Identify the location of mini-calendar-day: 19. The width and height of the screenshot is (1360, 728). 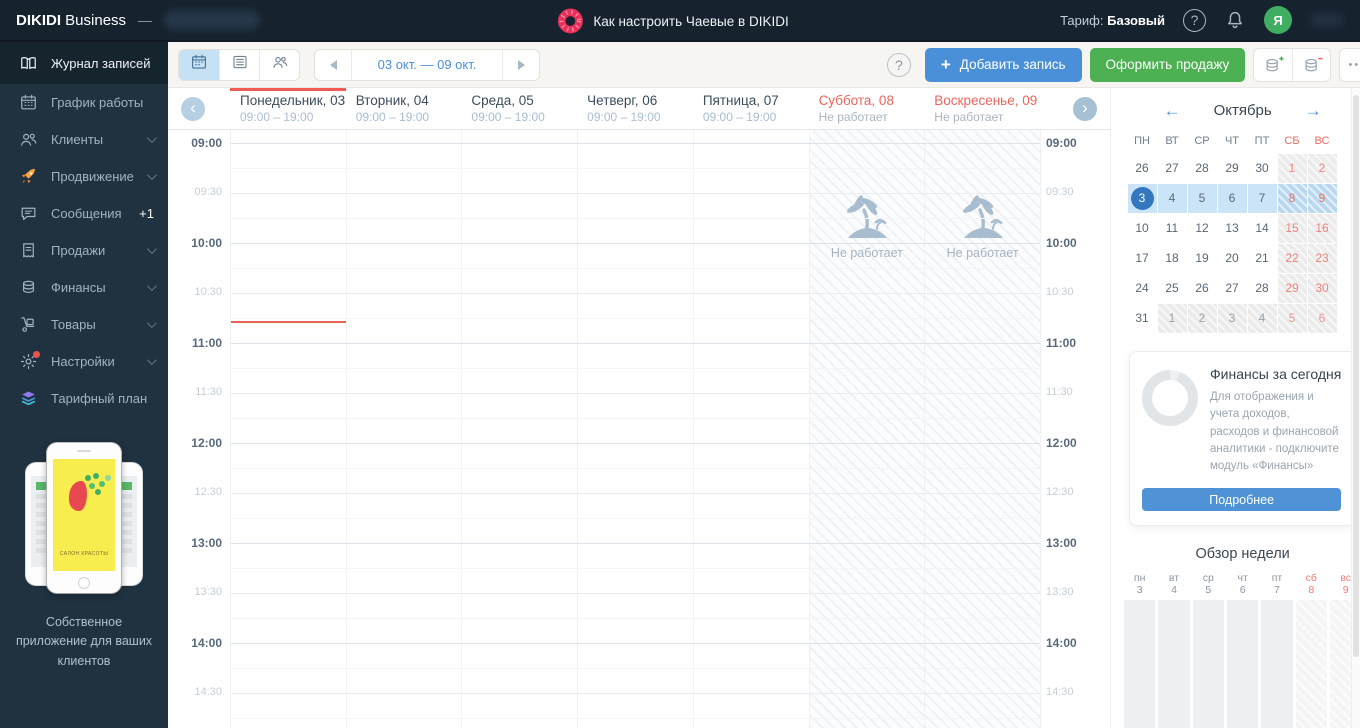
(1202, 258).